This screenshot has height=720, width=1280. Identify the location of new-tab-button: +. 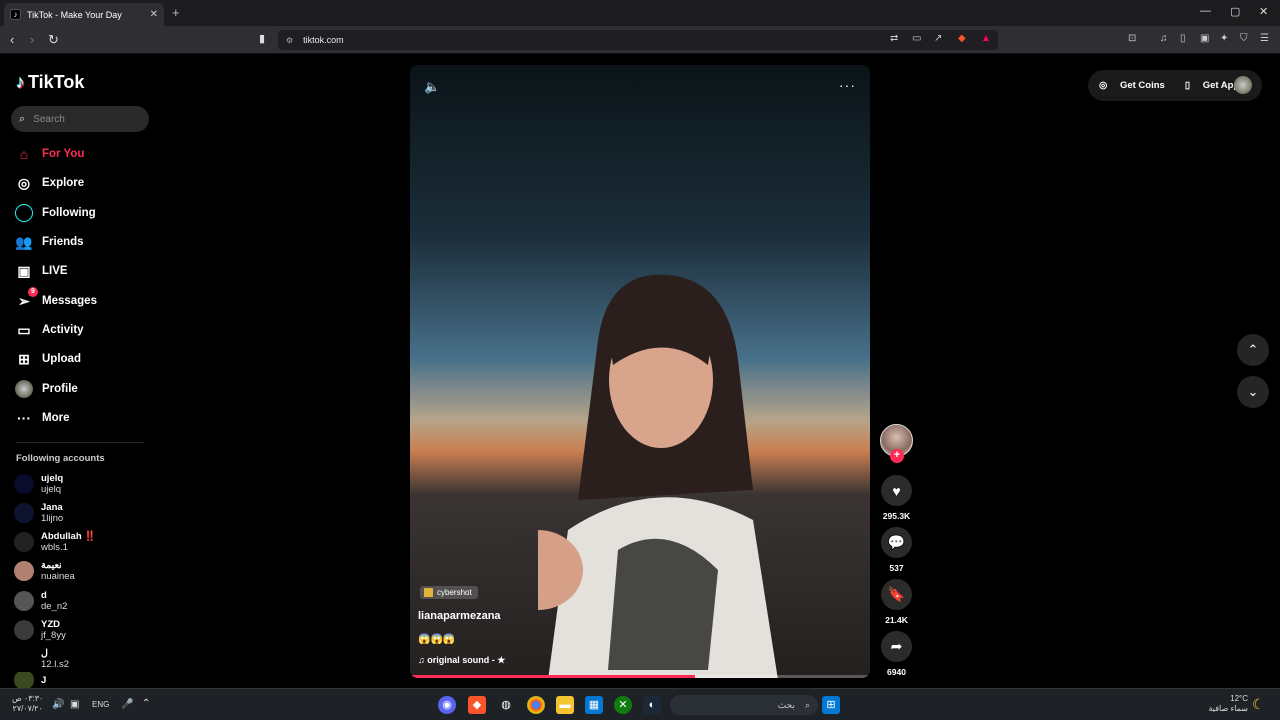
(176, 12).